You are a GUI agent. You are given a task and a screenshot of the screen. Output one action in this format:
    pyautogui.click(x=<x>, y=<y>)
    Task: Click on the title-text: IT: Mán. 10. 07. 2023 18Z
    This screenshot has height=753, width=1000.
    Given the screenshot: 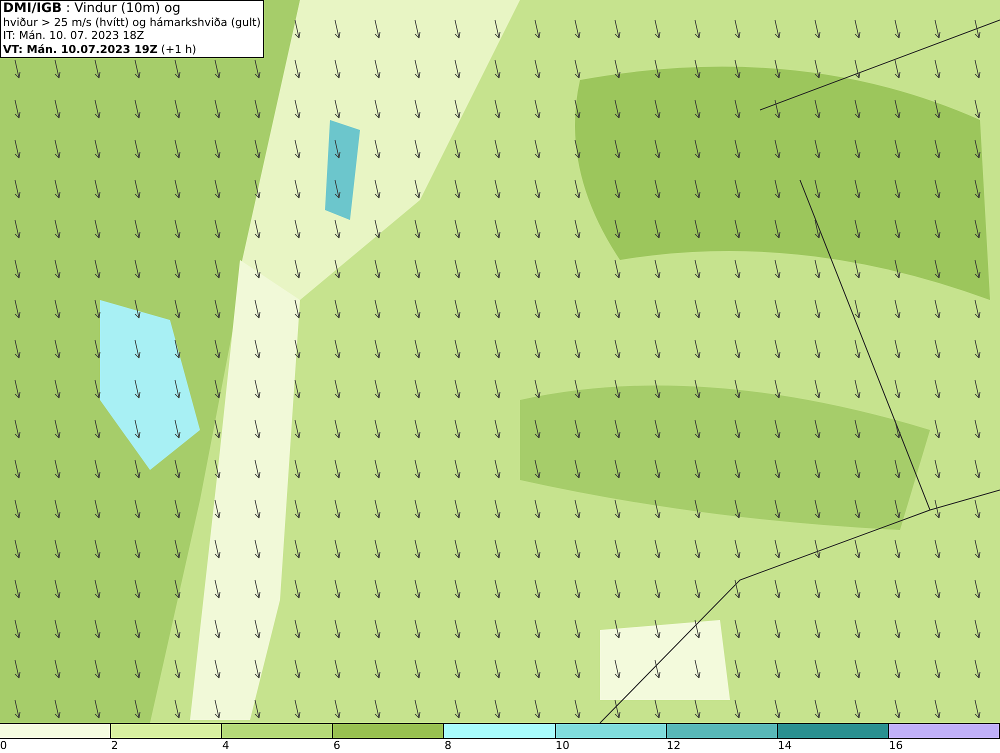 What is the action you would take?
    pyautogui.click(x=74, y=35)
    